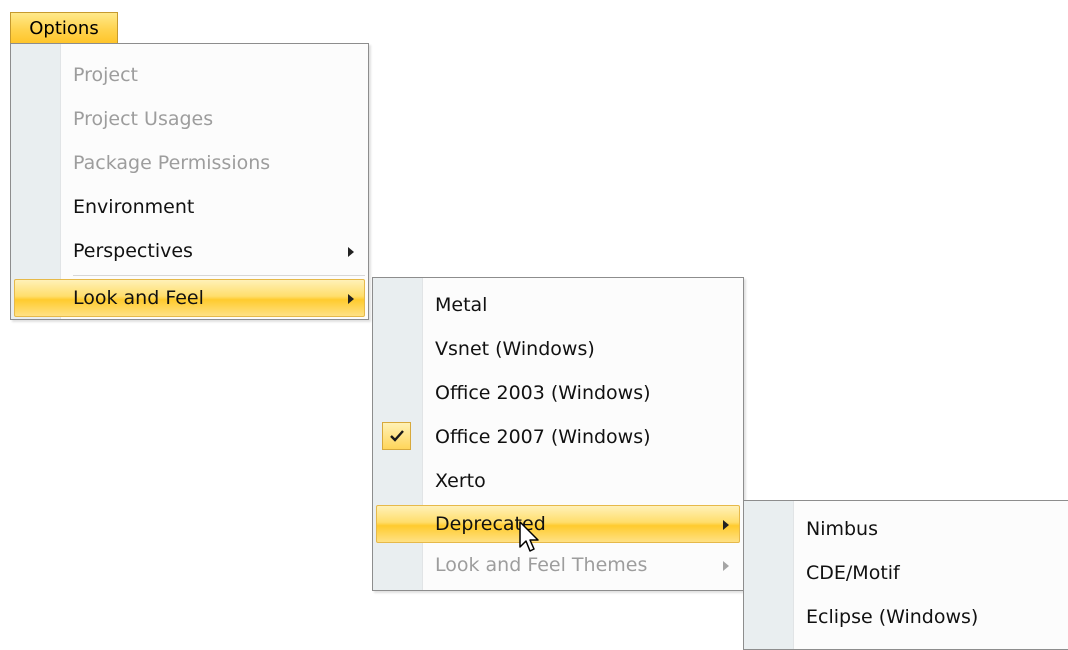 This screenshot has width=1068, height=650. I want to click on menu-item-project-usages: Project Usages, so click(189, 119).